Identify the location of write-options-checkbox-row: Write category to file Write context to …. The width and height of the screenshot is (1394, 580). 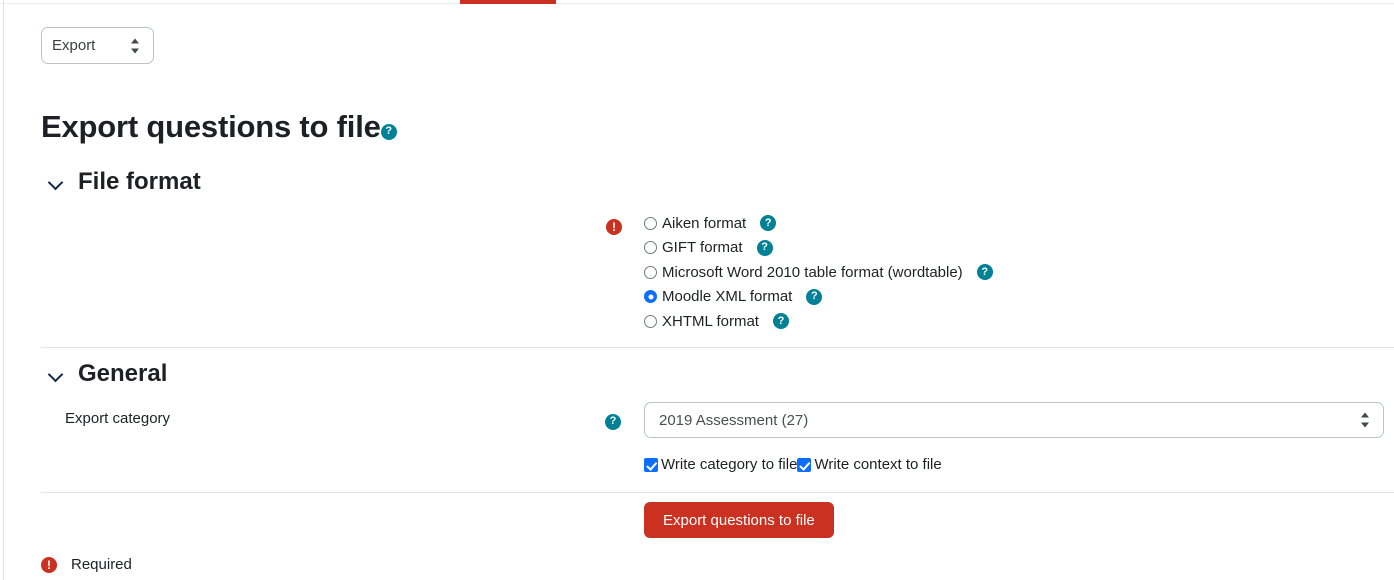
(793, 464).